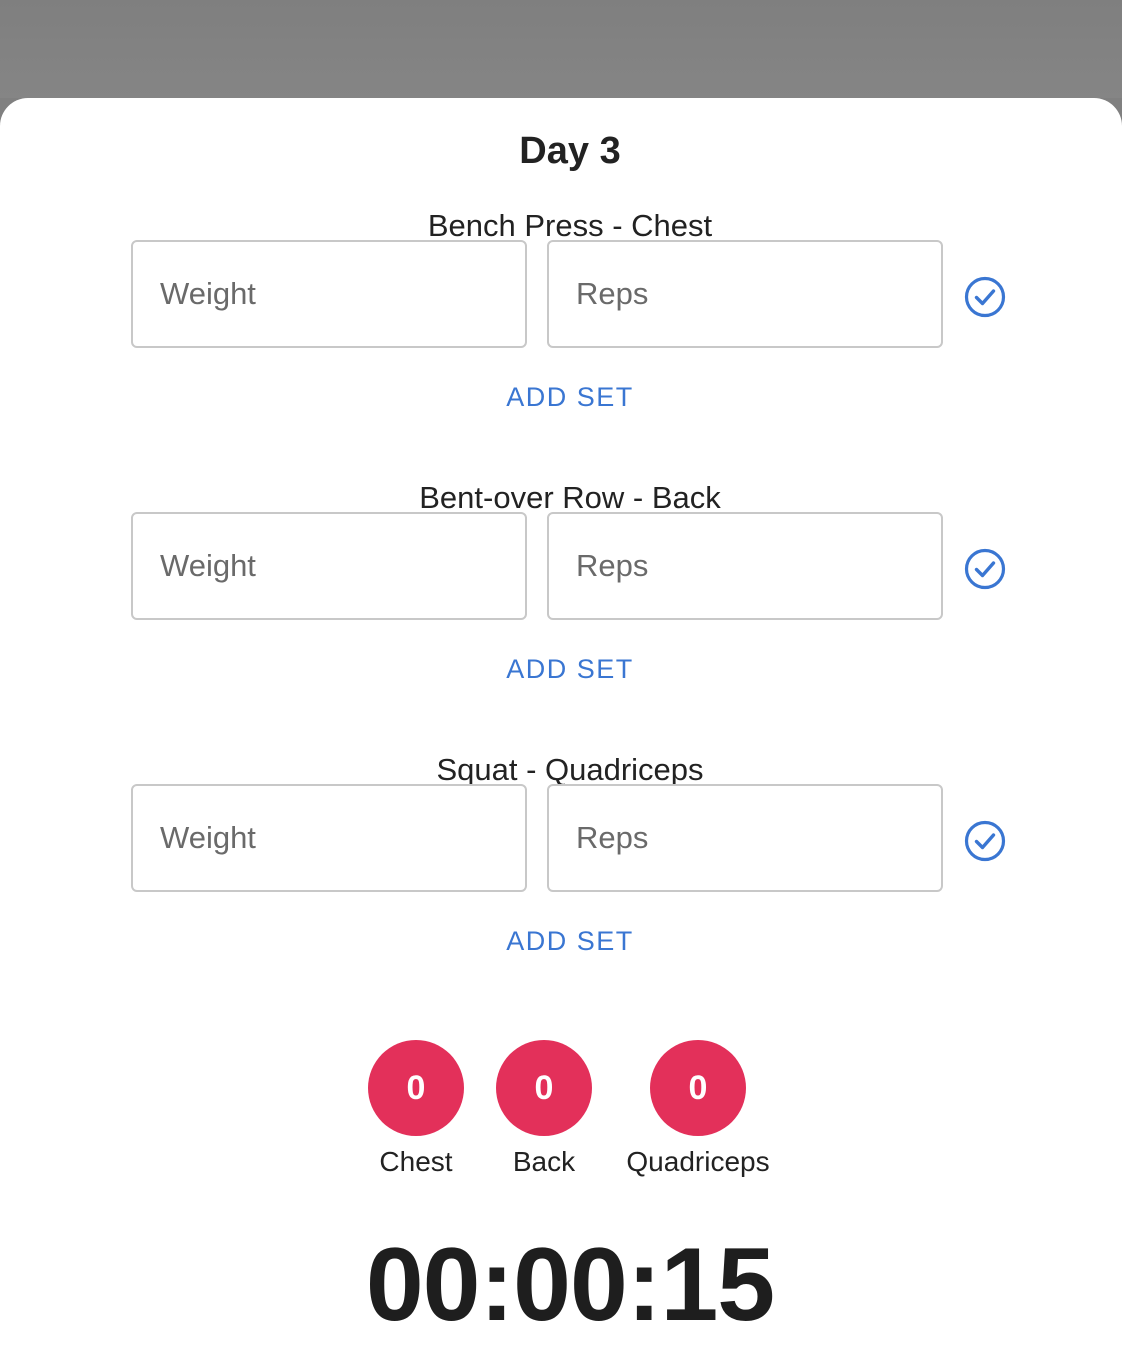 The image size is (1122, 1364). Describe the element at coordinates (698, 1161) in the screenshot. I see `muscle-label: Quadriceps` at that location.